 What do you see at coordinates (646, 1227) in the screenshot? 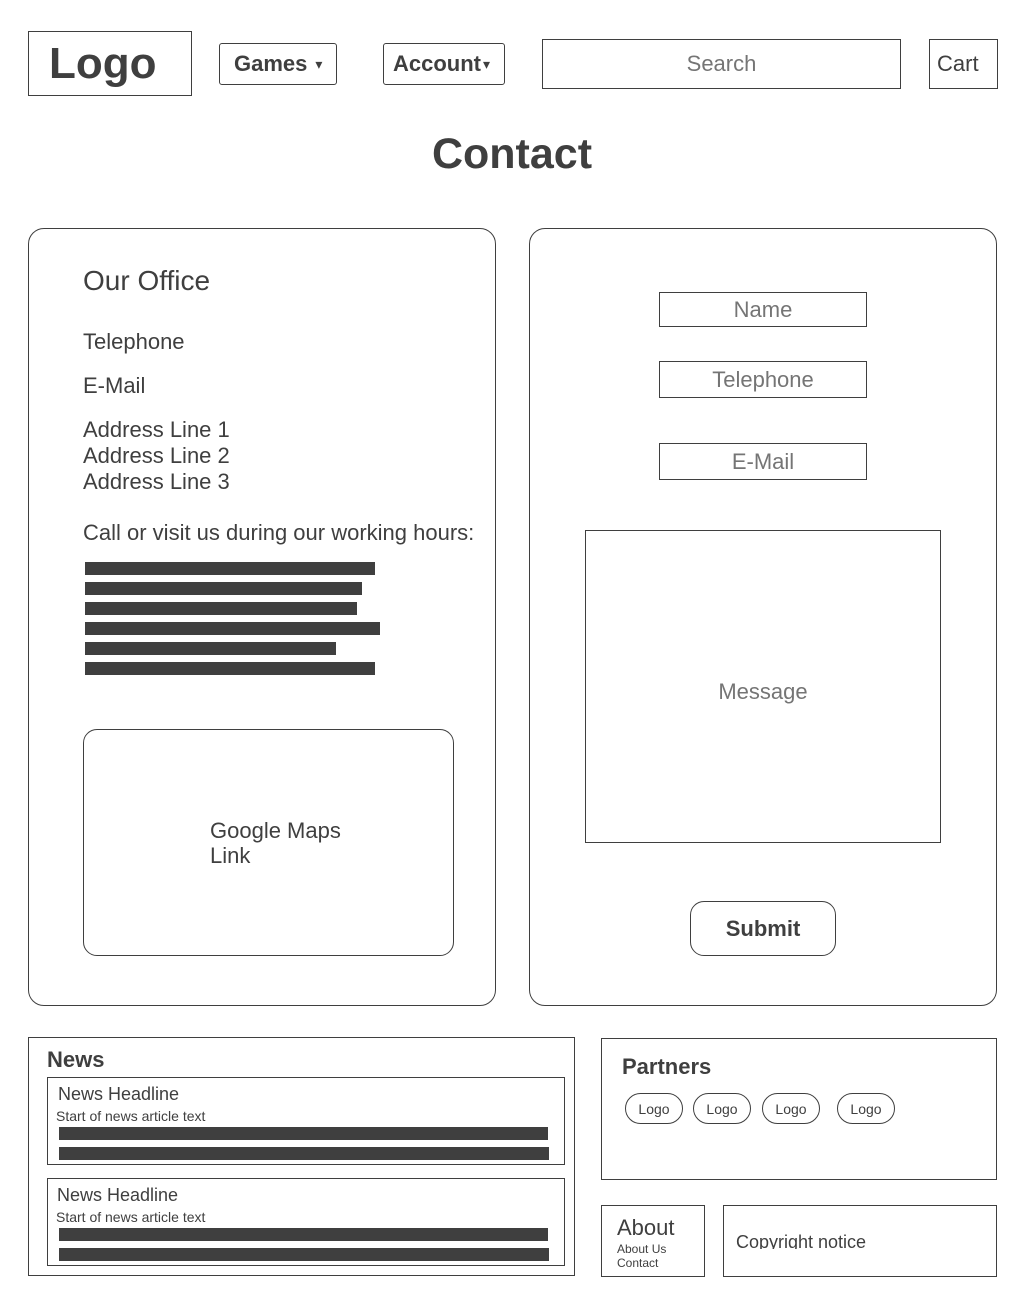
I see `about-title: About` at bounding box center [646, 1227].